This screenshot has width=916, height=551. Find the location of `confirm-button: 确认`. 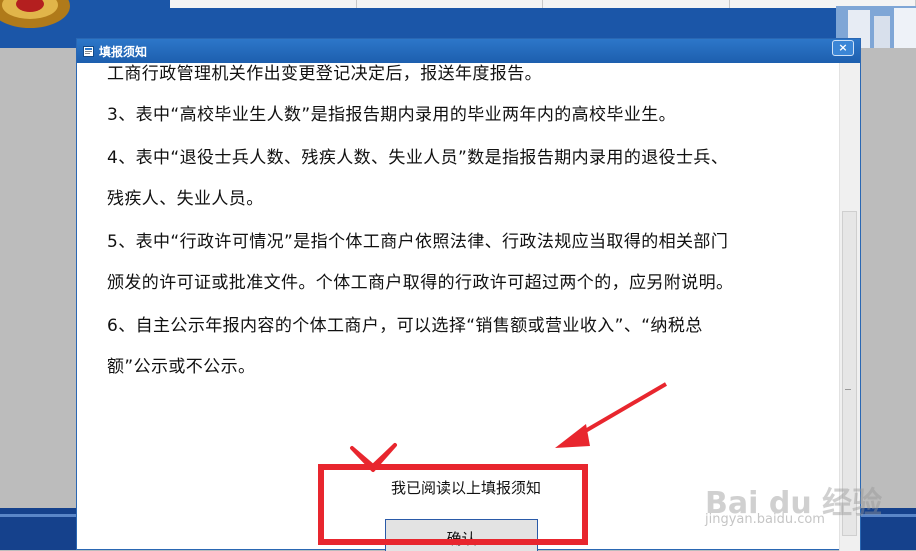

confirm-button: 确认 is located at coordinates (461, 535).